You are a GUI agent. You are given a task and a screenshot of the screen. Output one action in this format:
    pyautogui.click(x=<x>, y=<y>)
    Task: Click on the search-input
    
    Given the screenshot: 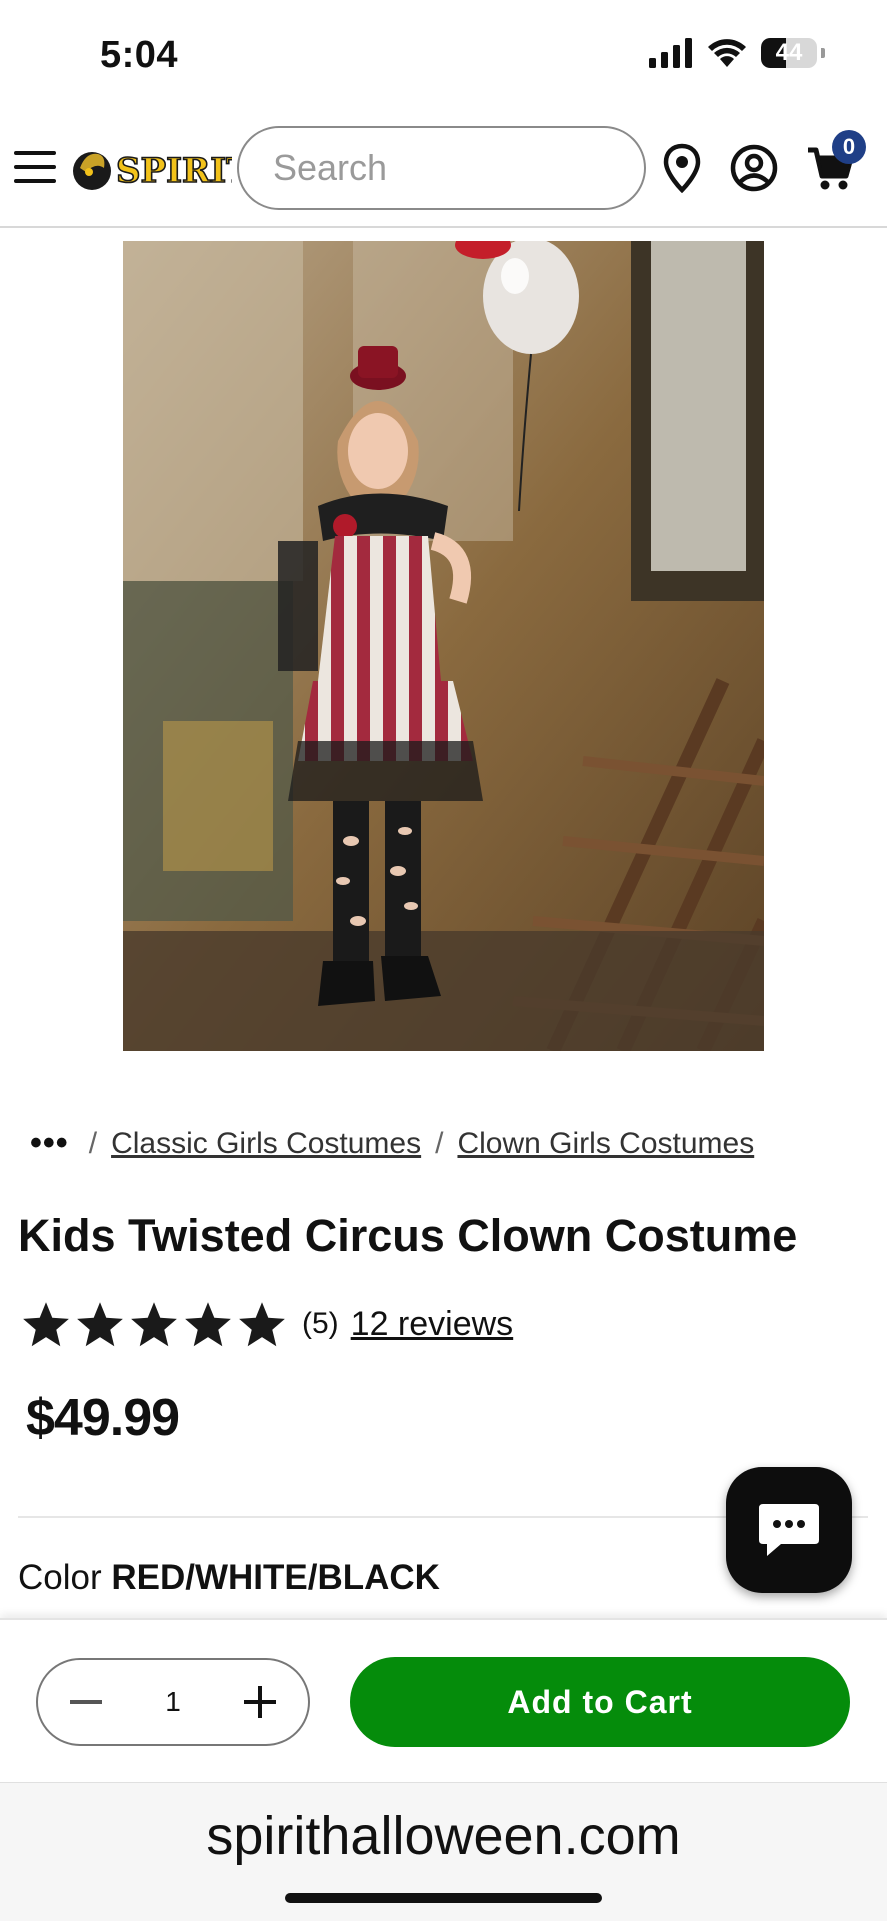 What is the action you would take?
    pyautogui.click(x=441, y=168)
    